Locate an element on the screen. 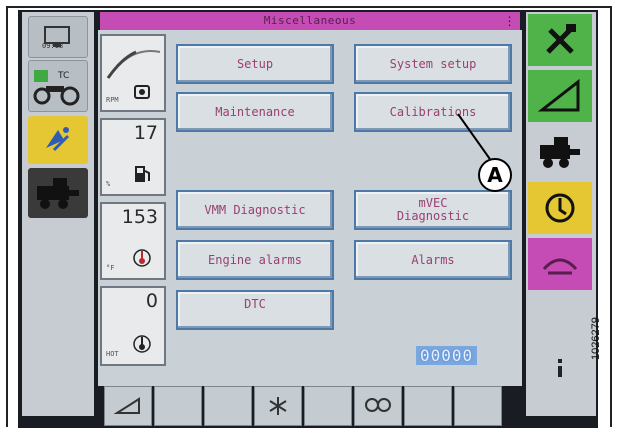 Image resolution: width=618 pixels, height=433 pixels. figure-id: 1026279 is located at coordinates (596, 338).